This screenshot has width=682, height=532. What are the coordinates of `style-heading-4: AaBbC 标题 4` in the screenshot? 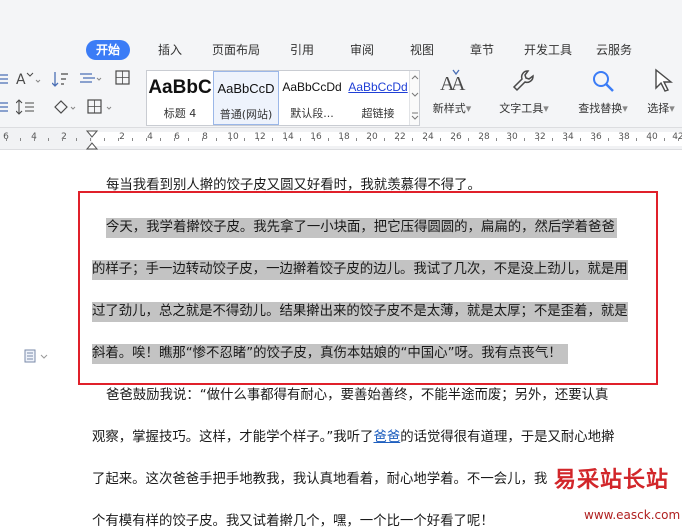 It's located at (180, 98).